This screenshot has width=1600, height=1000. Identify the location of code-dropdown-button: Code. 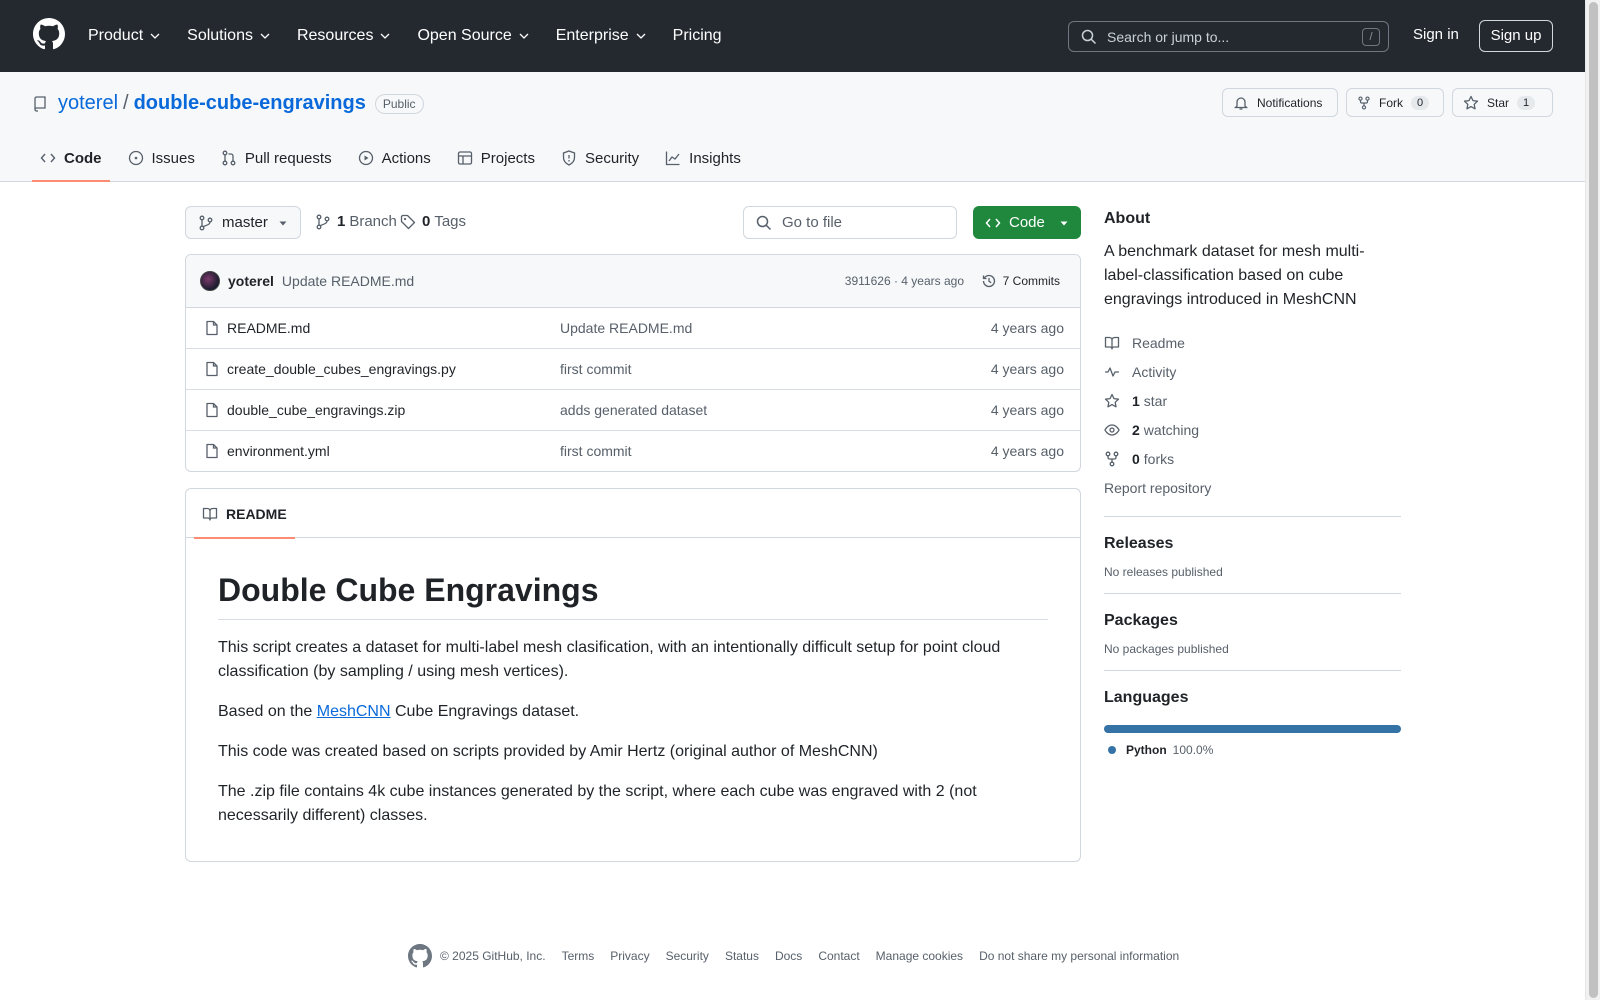
(1027, 222).